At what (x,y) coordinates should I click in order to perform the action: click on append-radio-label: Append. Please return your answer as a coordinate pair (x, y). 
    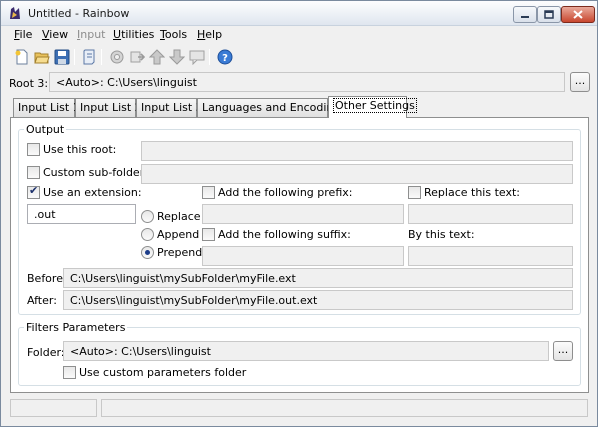
    Looking at the image, I should click on (178, 234).